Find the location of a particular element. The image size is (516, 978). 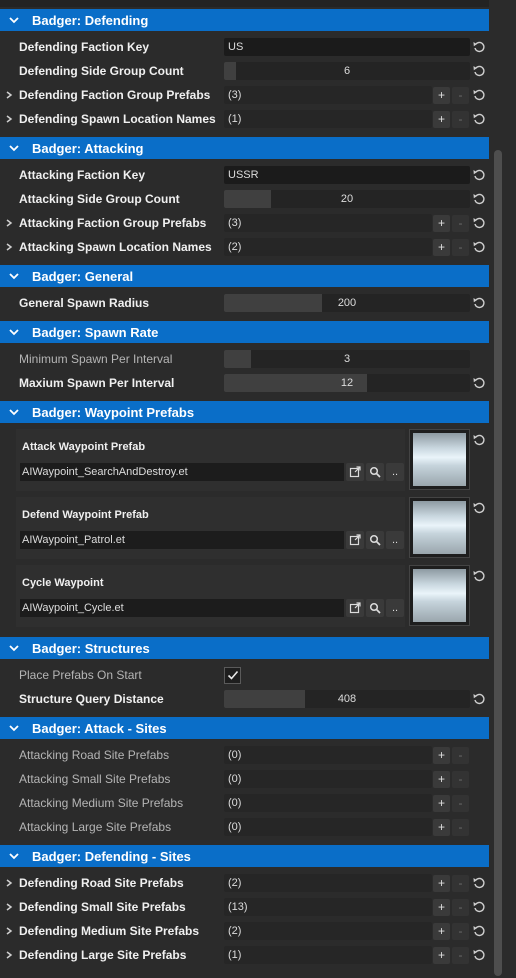

section-header-general: Badger: General is located at coordinates (244, 276).